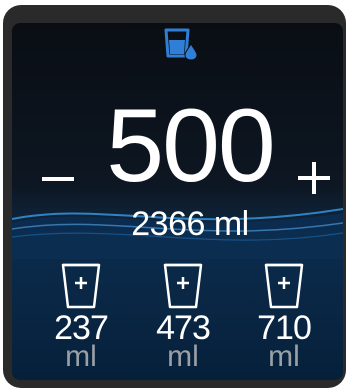 This screenshot has width=349, height=391. Describe the element at coordinates (314, 178) in the screenshot. I see `increase-button` at that location.